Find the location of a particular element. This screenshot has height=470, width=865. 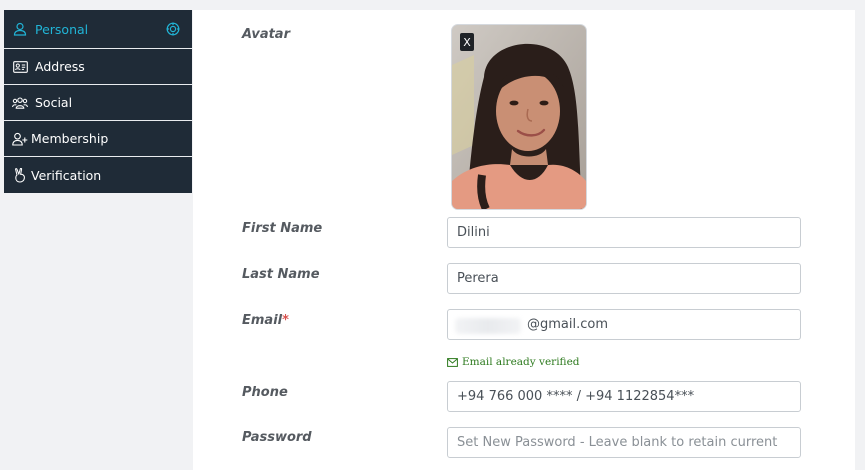

sidebar-item-label: Verification is located at coordinates (66, 175).